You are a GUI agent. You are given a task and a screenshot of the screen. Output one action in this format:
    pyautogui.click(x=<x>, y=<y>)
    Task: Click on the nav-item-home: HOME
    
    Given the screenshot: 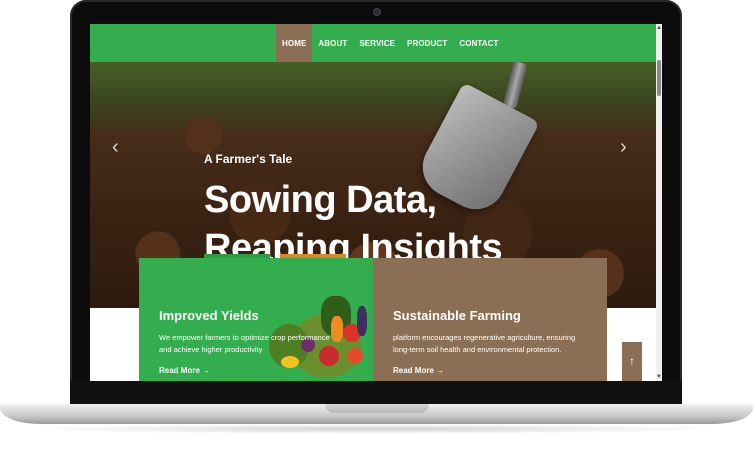 What is the action you would take?
    pyautogui.click(x=294, y=43)
    